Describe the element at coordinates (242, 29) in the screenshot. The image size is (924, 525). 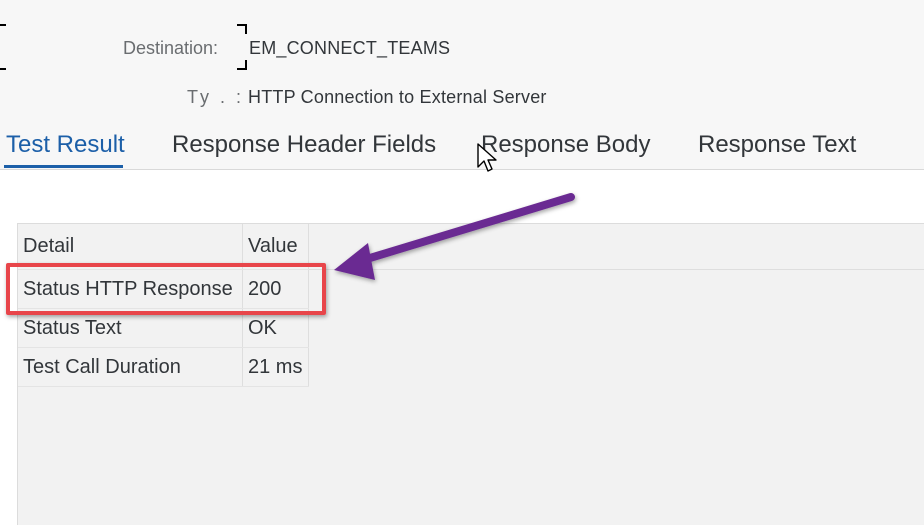
I see `focus-bracket-top-right` at that location.